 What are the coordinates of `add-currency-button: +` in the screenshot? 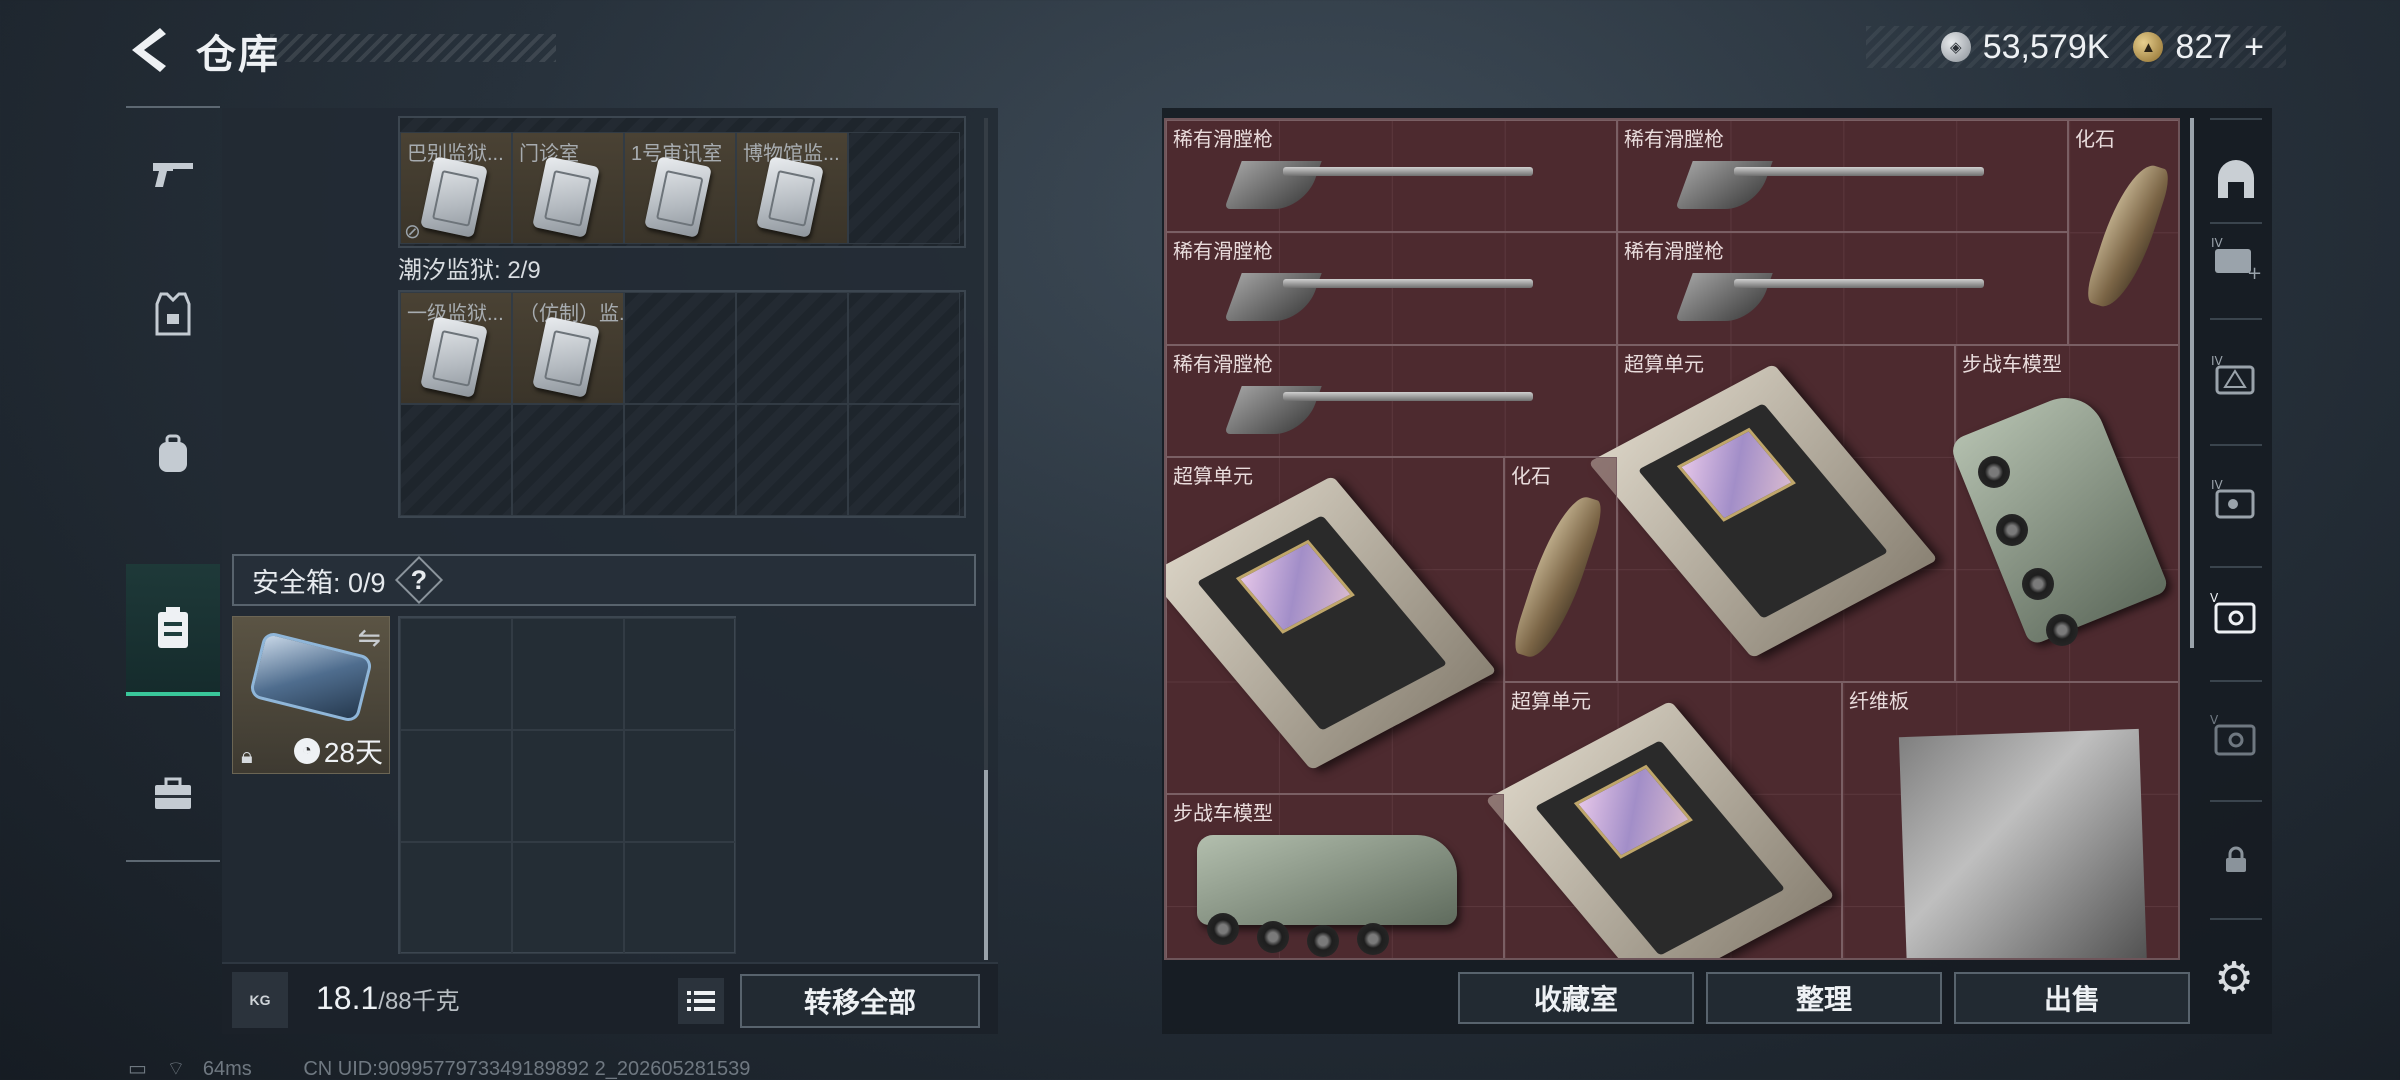 It's located at (2254, 47).